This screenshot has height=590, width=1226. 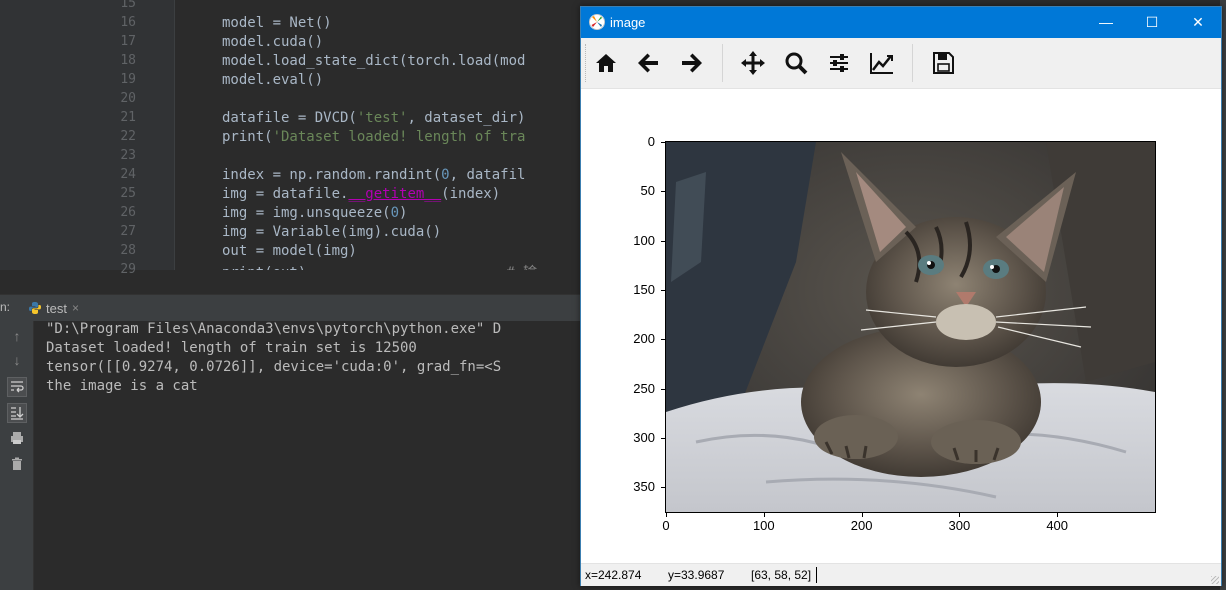 I want to click on line-number: 24, so click(x=128, y=174).